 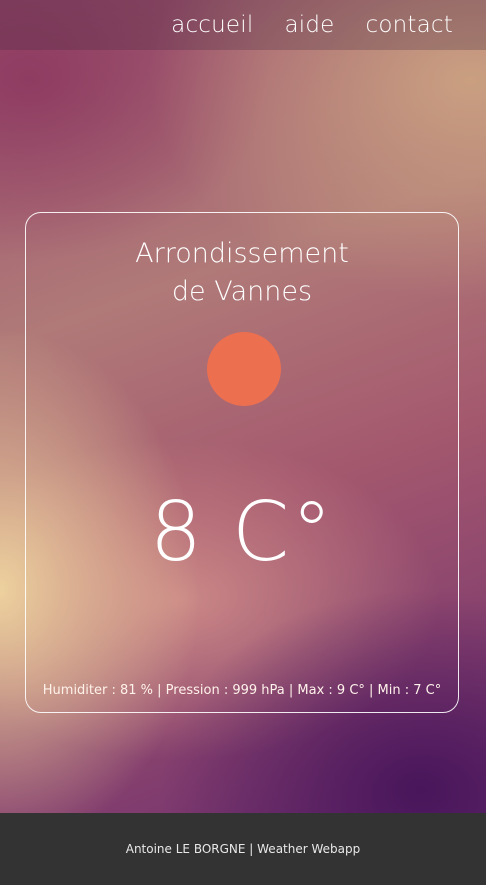 What do you see at coordinates (242, 291) in the screenshot?
I see `city-name-line2: de Vannes` at bounding box center [242, 291].